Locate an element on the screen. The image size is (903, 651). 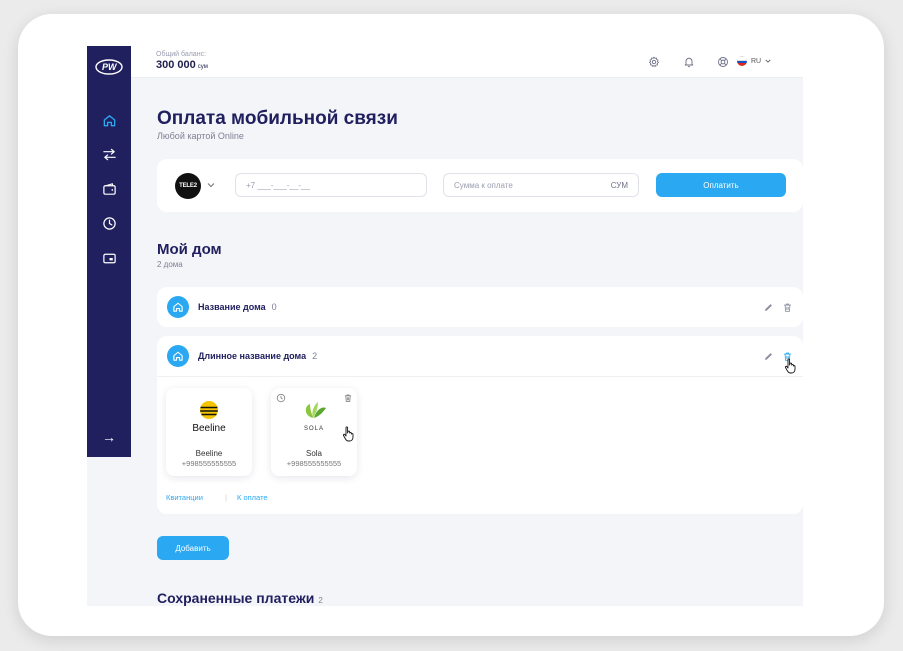
house-name: Длинное название дома 2 is located at coordinates (257, 356).